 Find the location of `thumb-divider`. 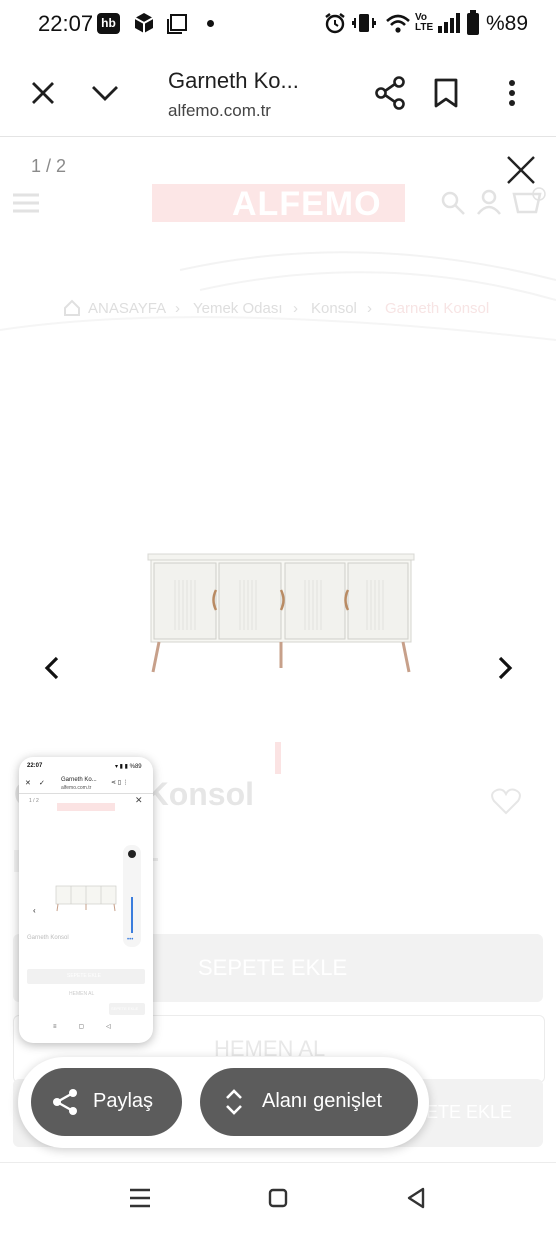

thumb-divider is located at coordinates (86, 793).